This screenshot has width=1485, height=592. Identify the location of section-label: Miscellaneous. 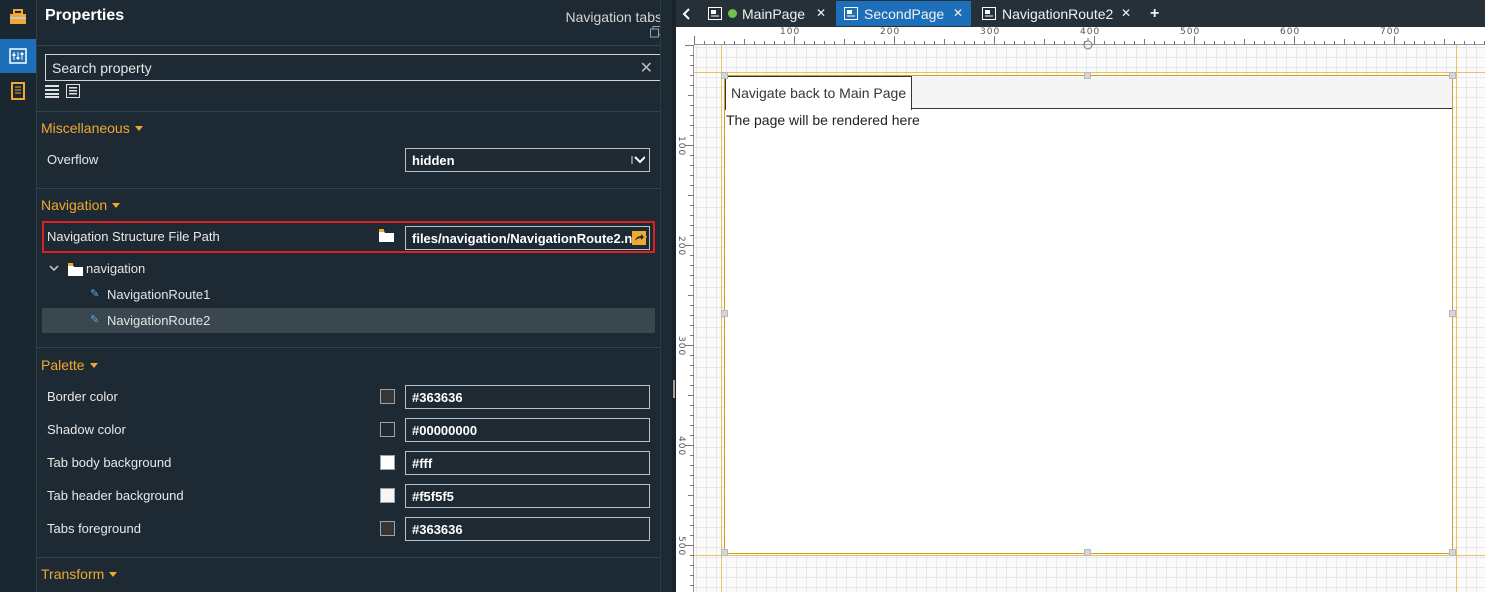
(85, 128).